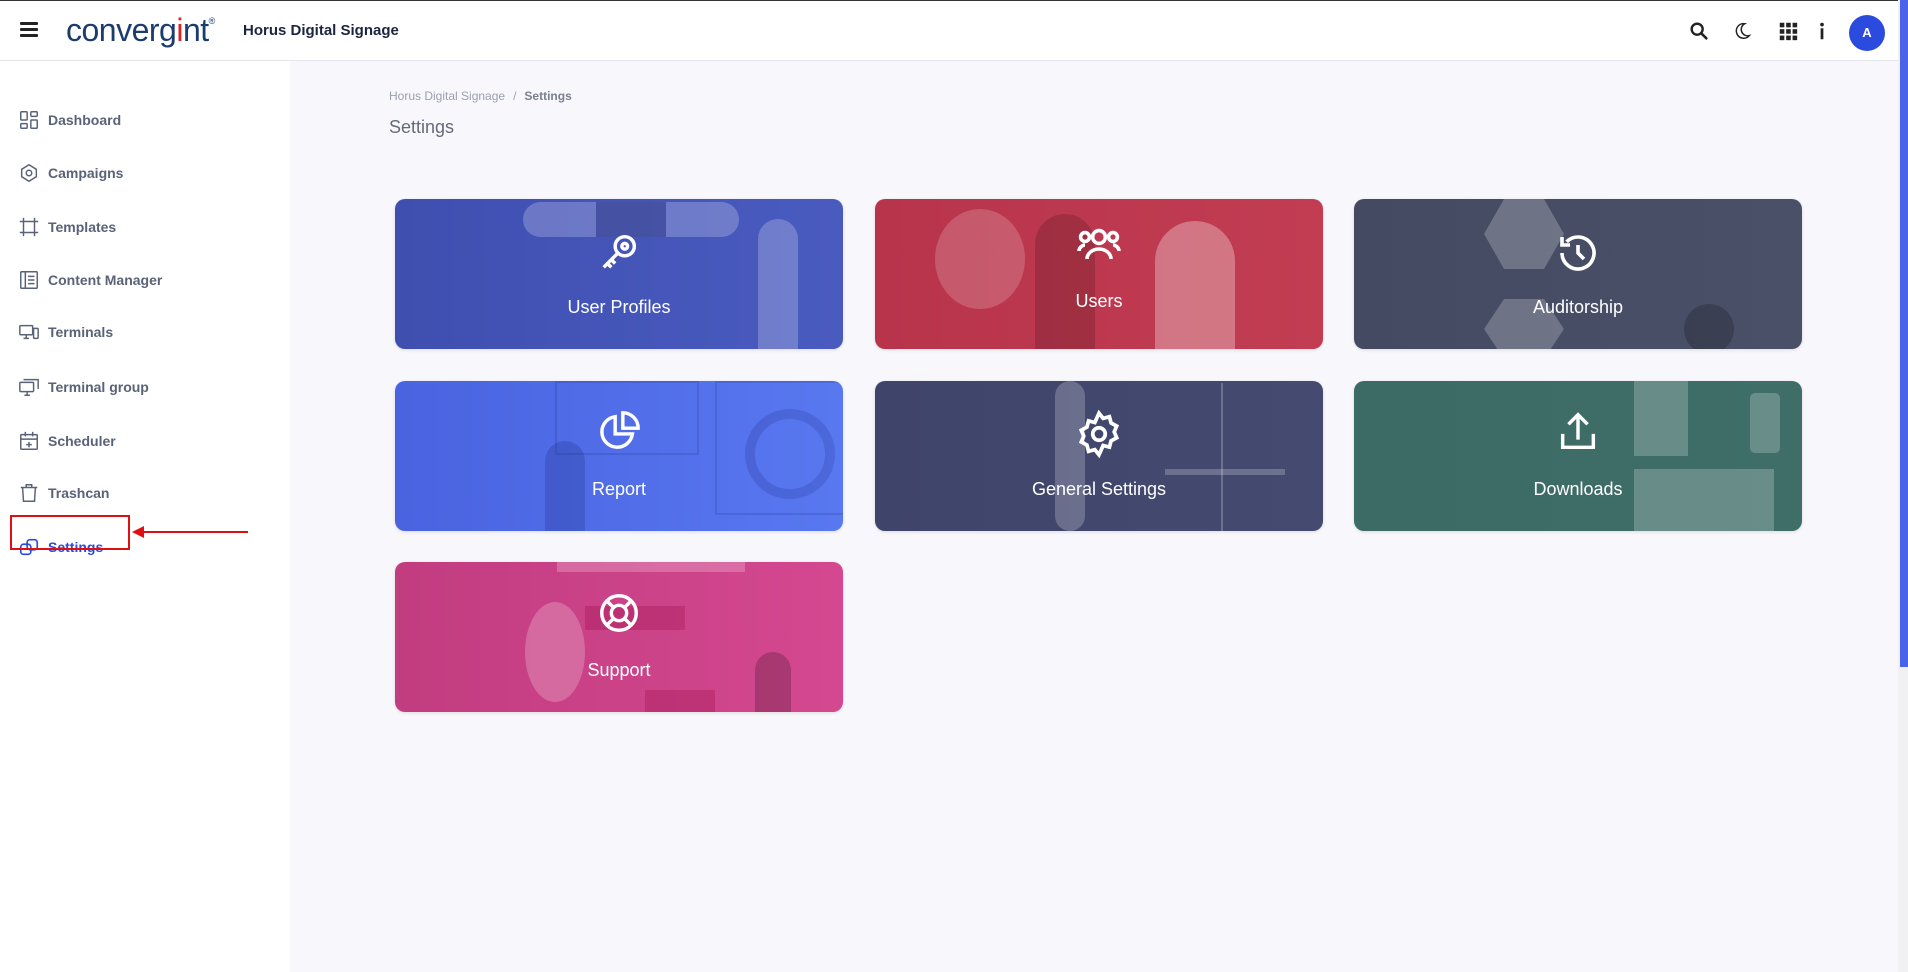 This screenshot has height=972, width=1908. I want to click on sidebar-item-templates: Templates, so click(67, 227).